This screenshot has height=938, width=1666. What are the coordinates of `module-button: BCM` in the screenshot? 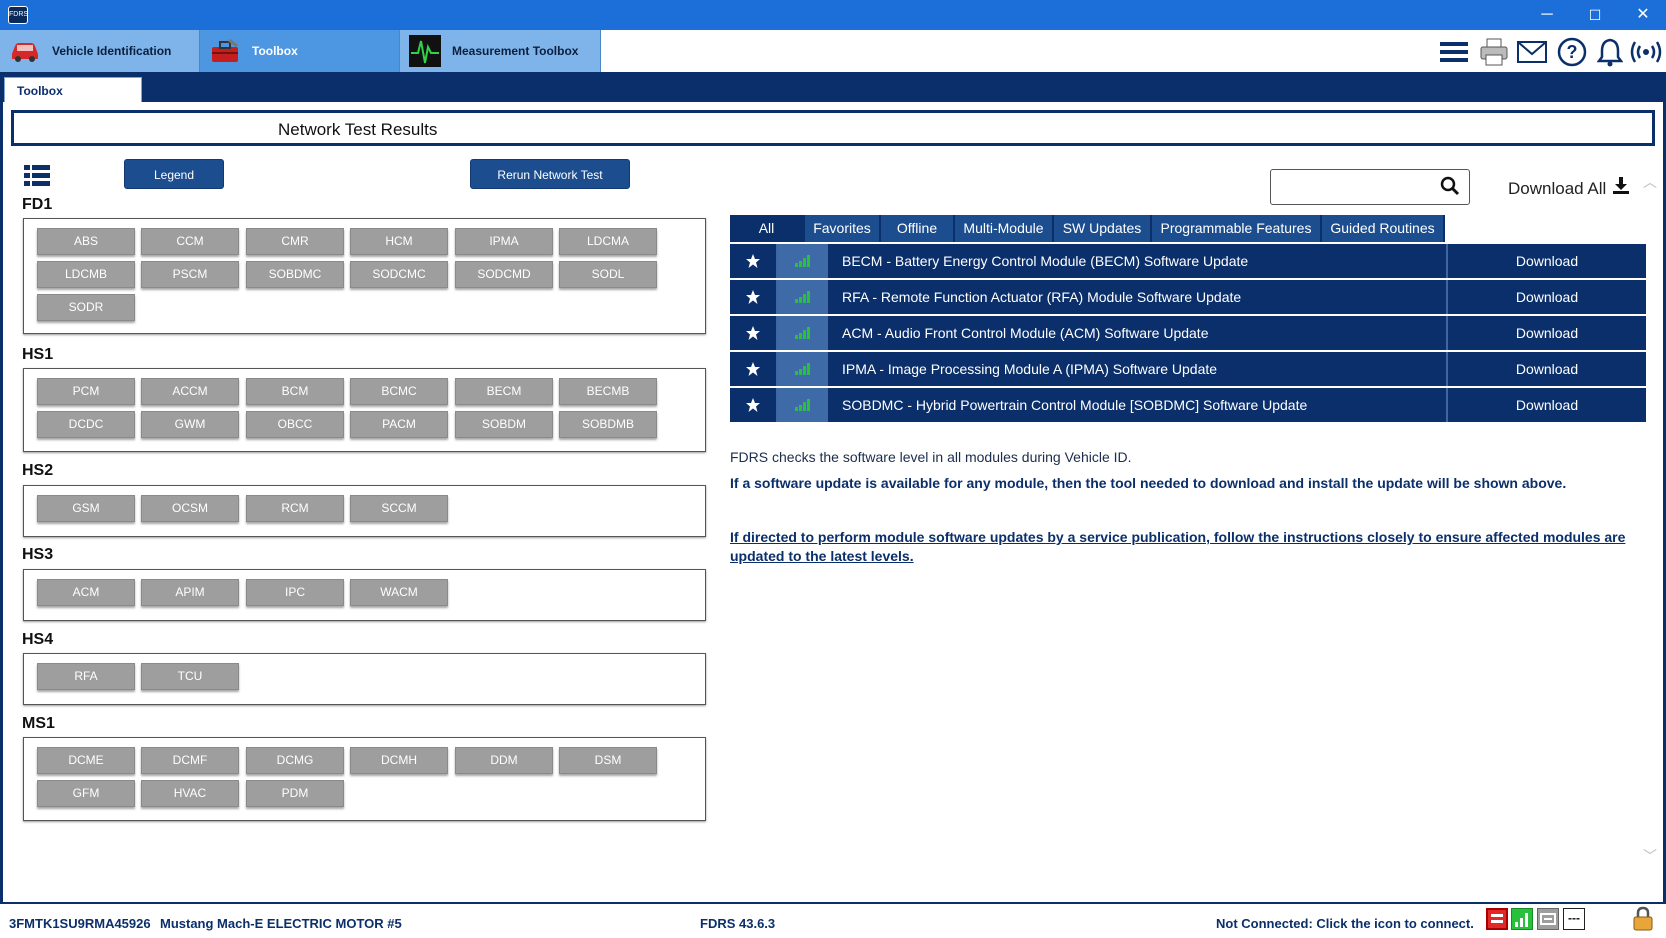 It's located at (295, 391).